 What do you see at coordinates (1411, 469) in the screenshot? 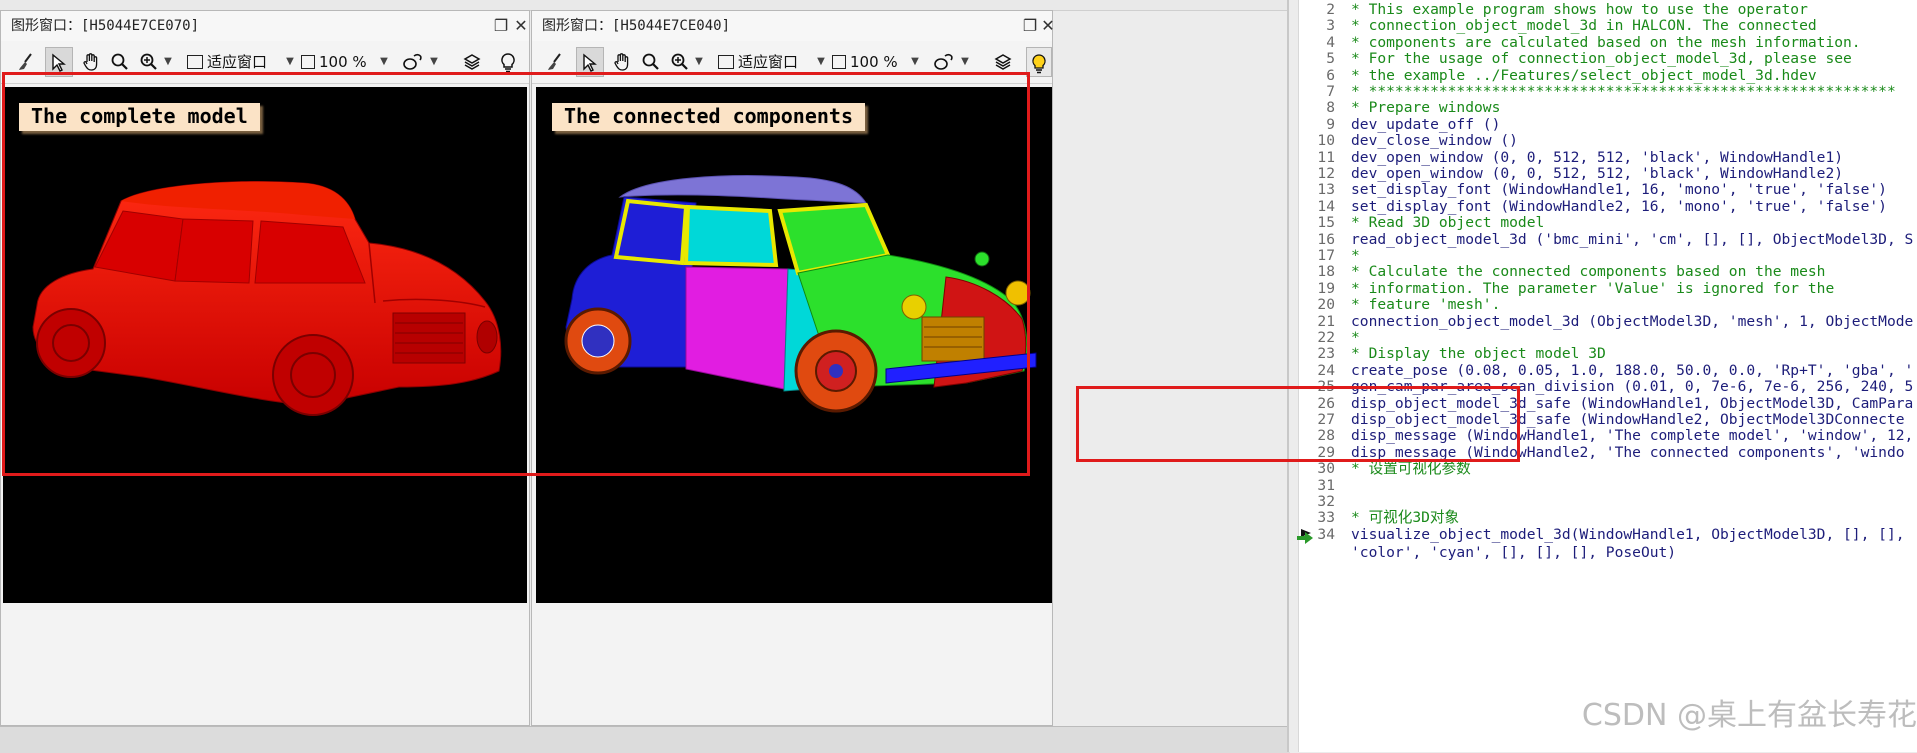
I see `line-text: * 设置可视化参数` at bounding box center [1411, 469].